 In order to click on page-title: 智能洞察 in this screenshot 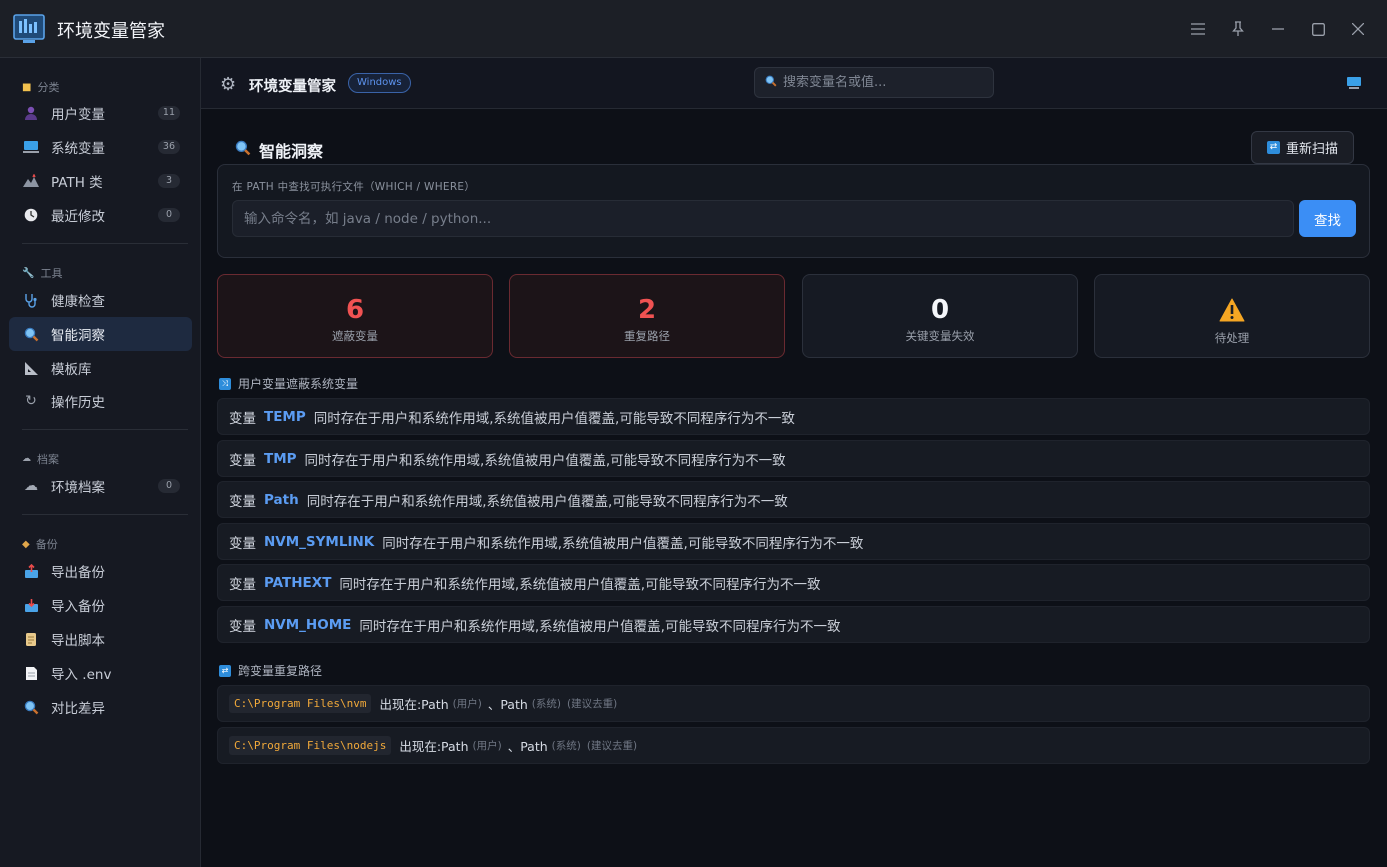, I will do `click(279, 150)`.